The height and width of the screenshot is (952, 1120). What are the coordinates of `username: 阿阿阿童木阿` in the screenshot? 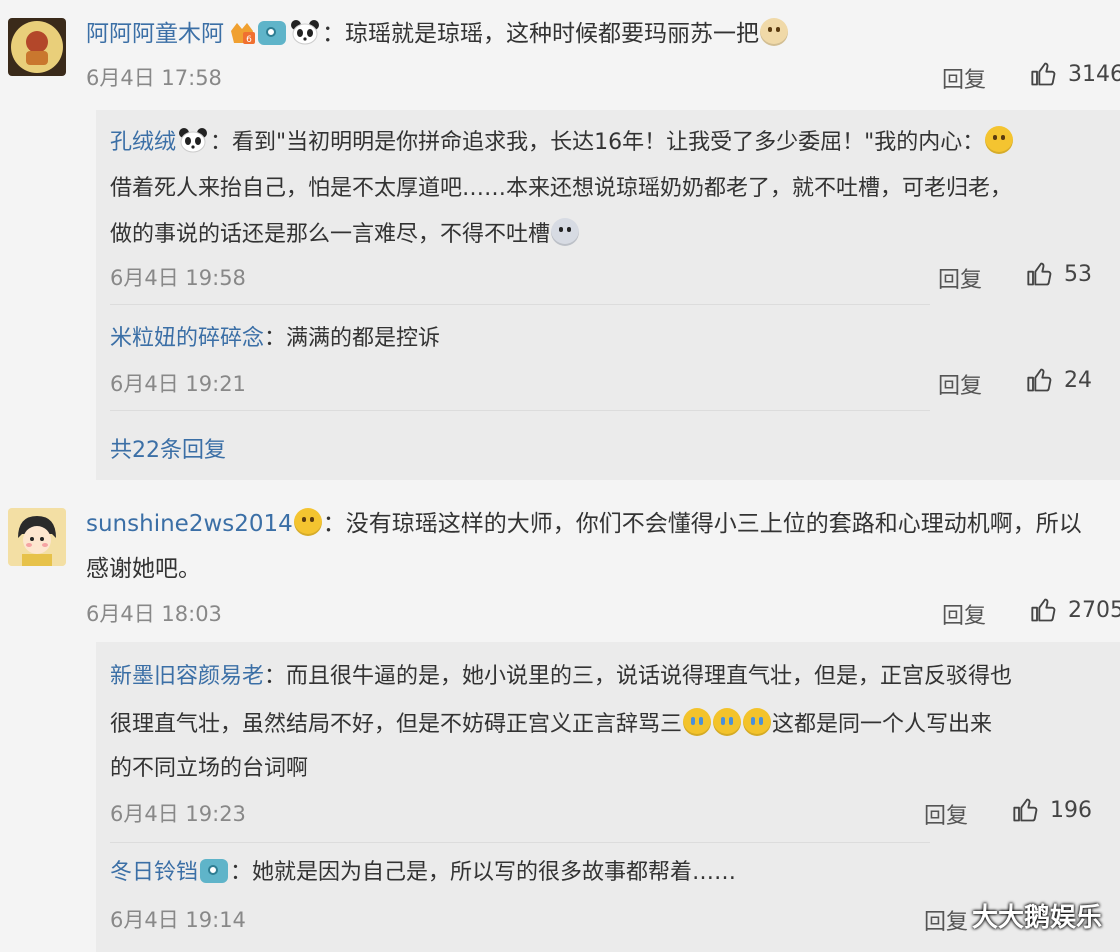 It's located at (155, 34).